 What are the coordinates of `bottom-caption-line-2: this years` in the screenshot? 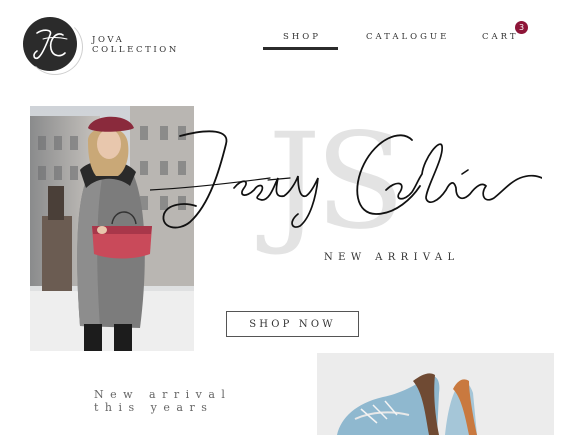 It's located at (154, 407).